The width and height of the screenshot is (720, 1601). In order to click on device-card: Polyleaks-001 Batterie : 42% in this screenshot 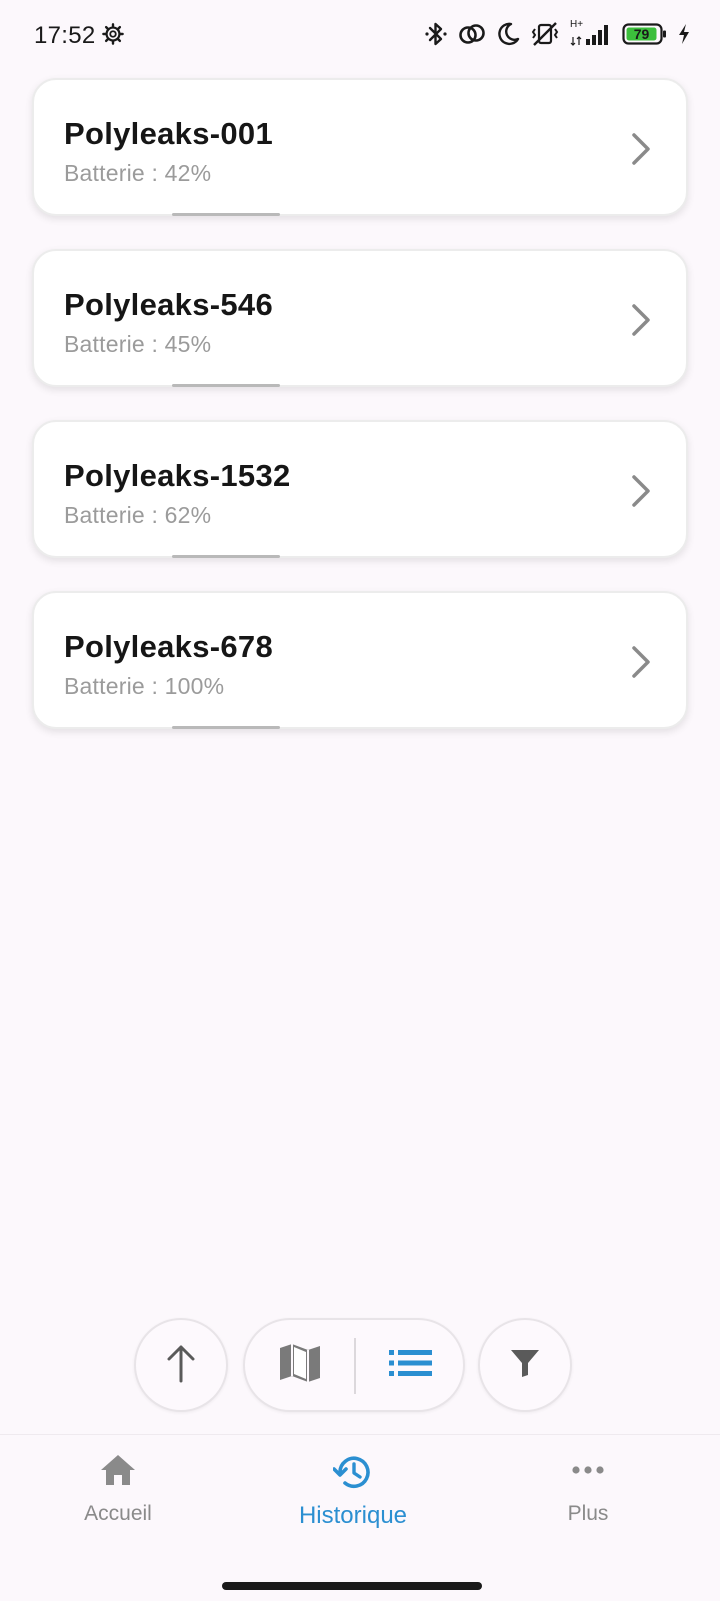, I will do `click(360, 147)`.